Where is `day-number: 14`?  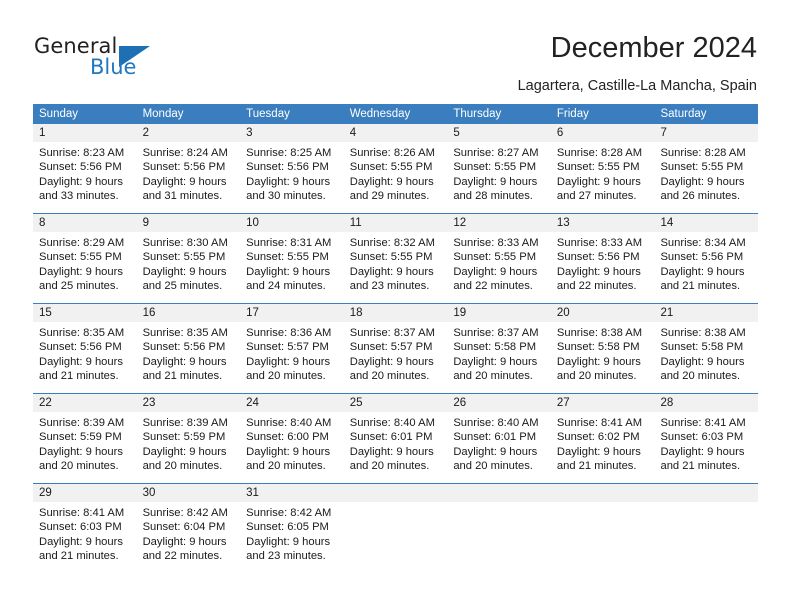
day-number: 14 is located at coordinates (706, 223).